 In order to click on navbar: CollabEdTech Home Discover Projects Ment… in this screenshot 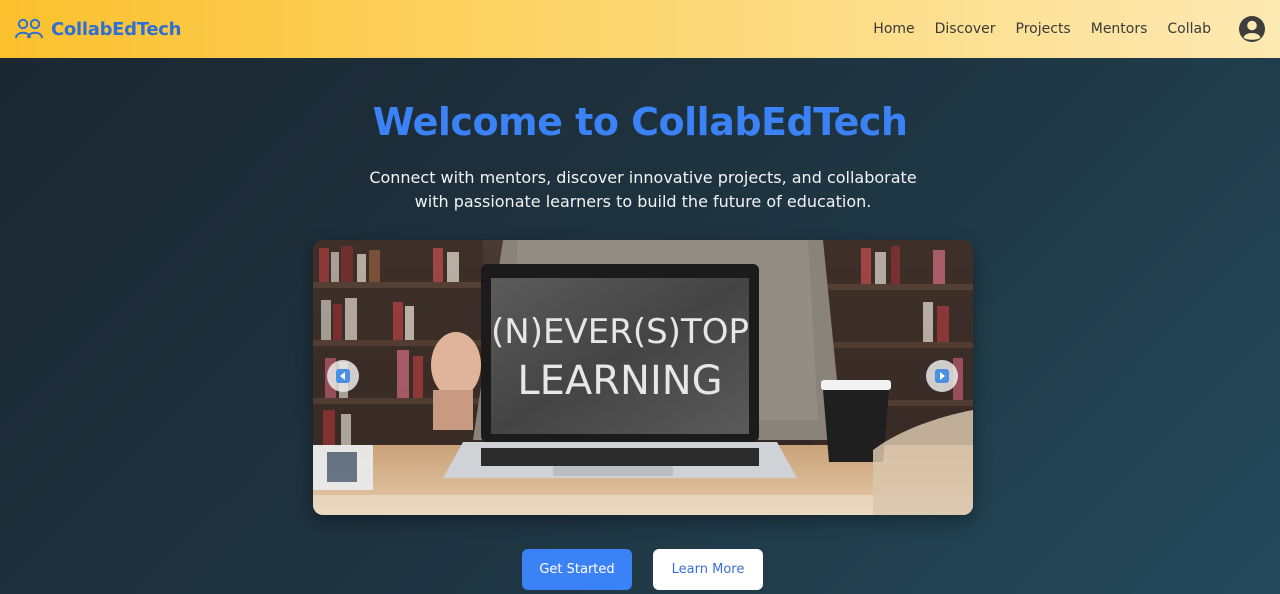, I will do `click(640, 29)`.